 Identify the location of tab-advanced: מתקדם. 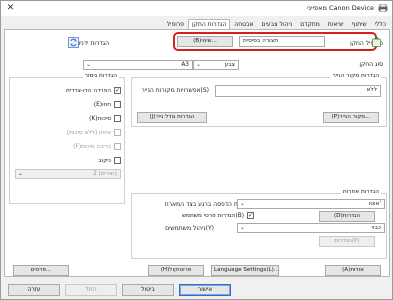
(310, 24).